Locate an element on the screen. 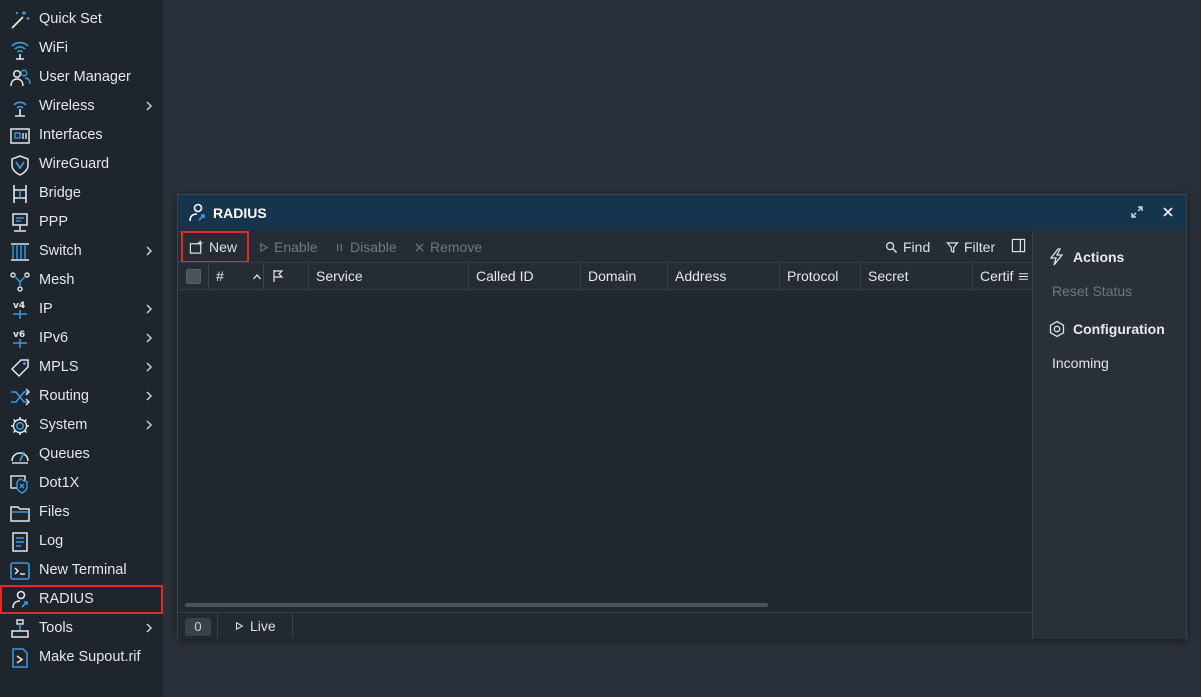  sidebar-item-label: RADIUS is located at coordinates (66, 599).